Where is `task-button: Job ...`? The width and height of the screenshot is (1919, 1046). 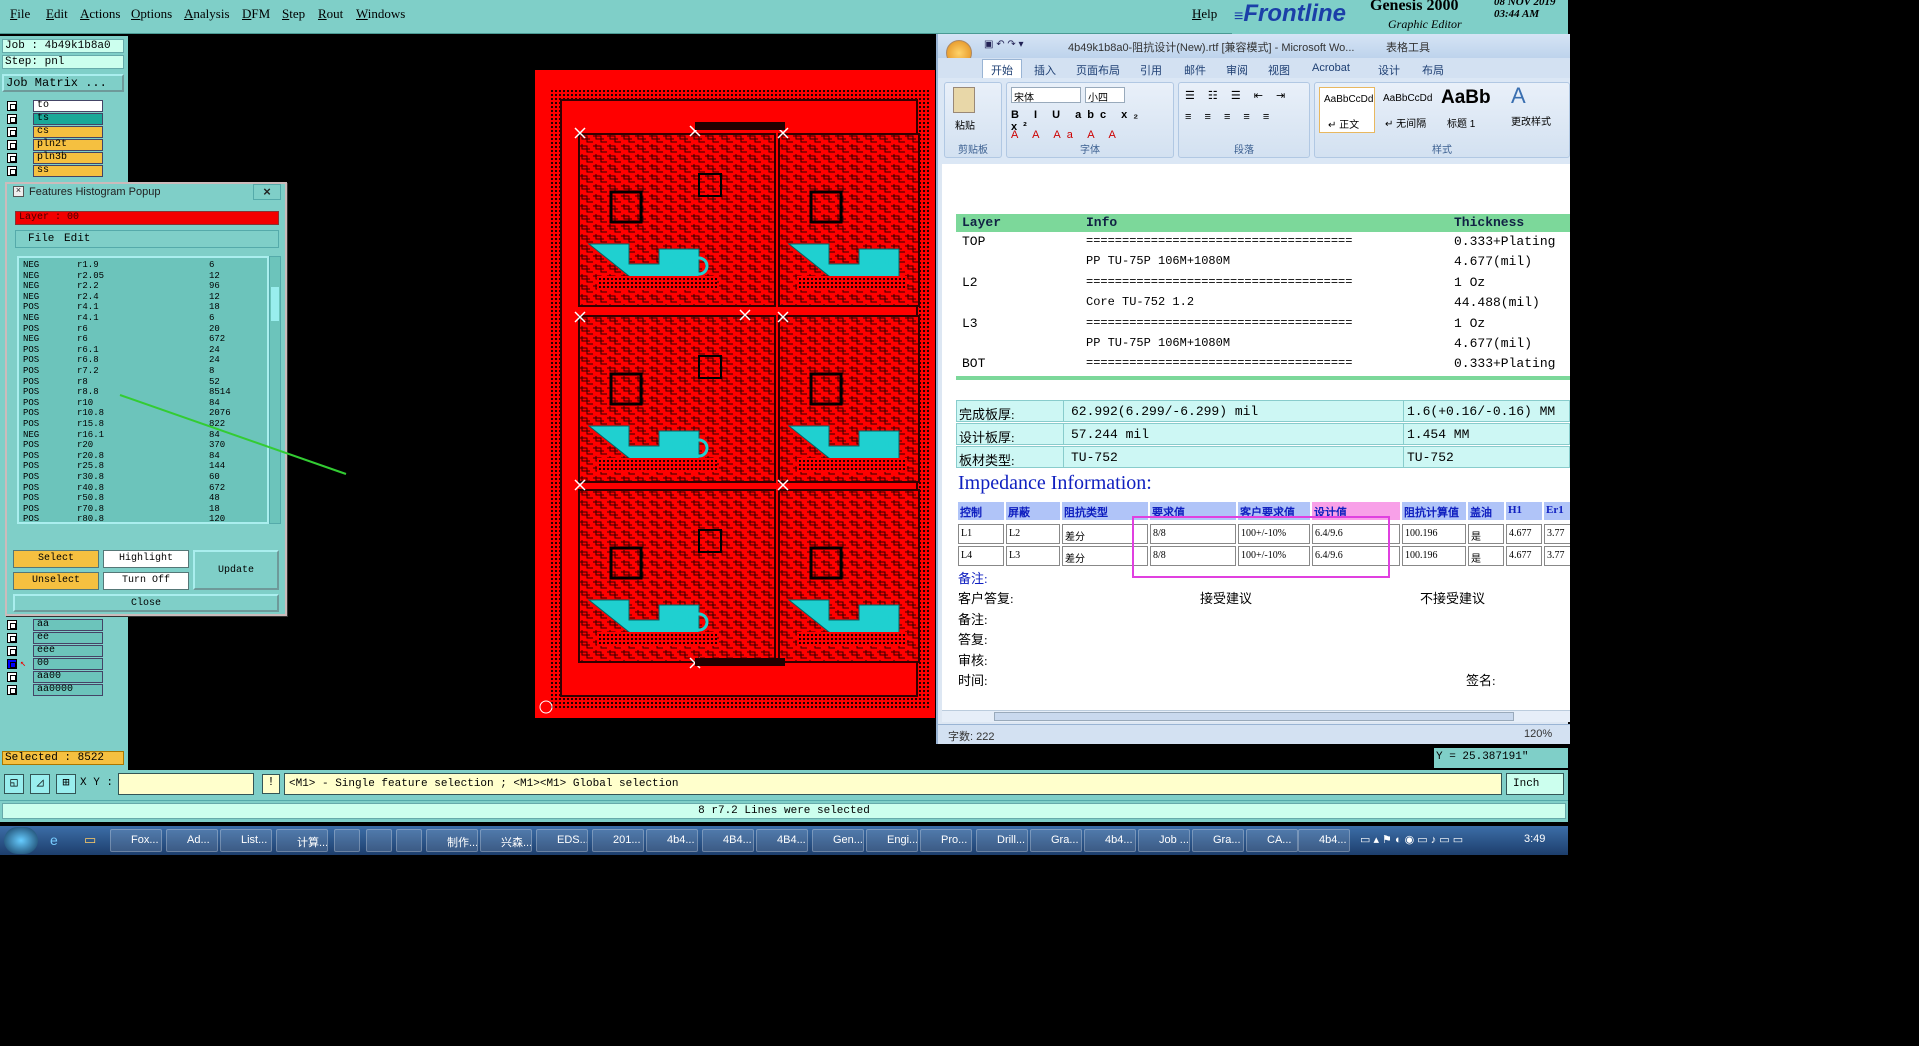
task-button: Job ... is located at coordinates (1164, 840).